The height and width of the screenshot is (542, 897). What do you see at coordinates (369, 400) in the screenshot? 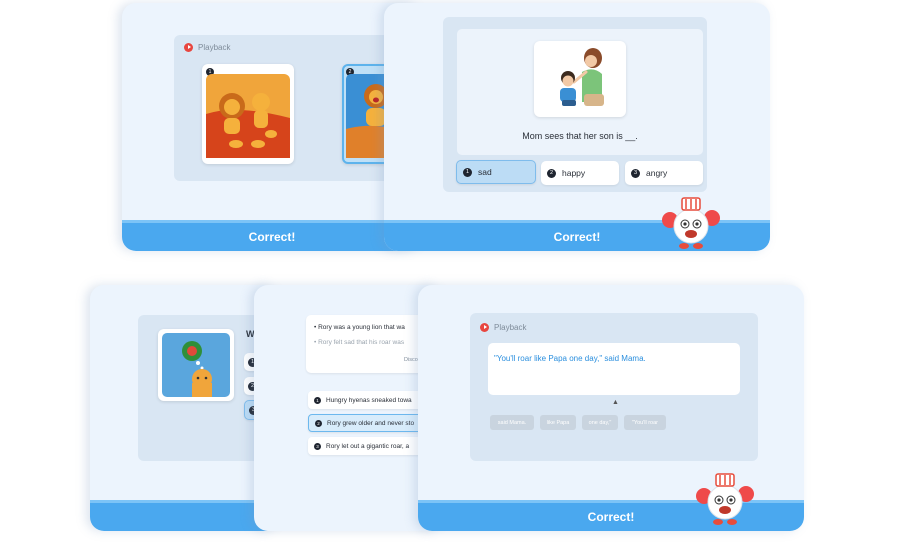
I see `option-label: Hungry hyenas sneaked towa` at bounding box center [369, 400].